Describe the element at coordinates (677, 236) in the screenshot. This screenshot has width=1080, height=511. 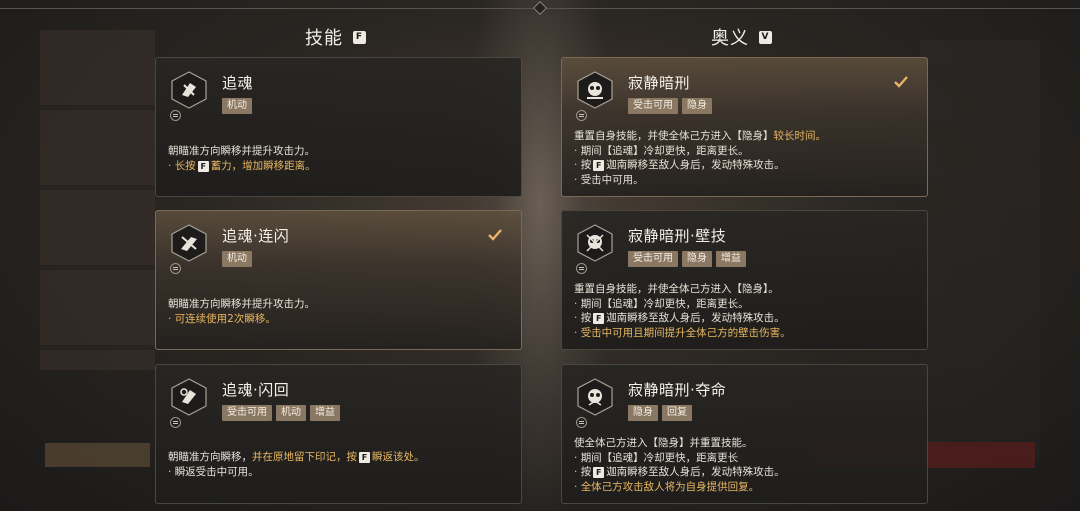
I see `ultimate-name: 寂静暗刑·壁技` at that location.